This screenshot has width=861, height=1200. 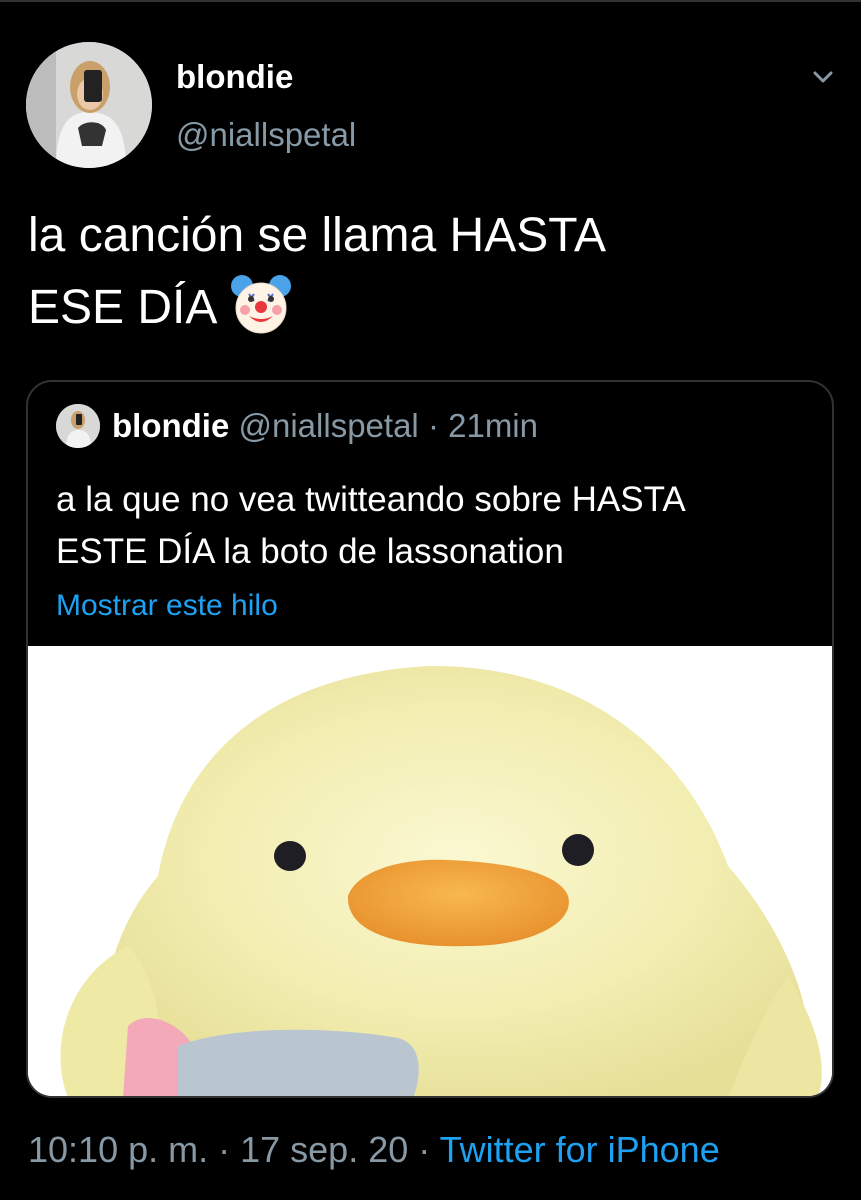 What do you see at coordinates (261, 304) in the screenshot?
I see `clown-face-icon` at bounding box center [261, 304].